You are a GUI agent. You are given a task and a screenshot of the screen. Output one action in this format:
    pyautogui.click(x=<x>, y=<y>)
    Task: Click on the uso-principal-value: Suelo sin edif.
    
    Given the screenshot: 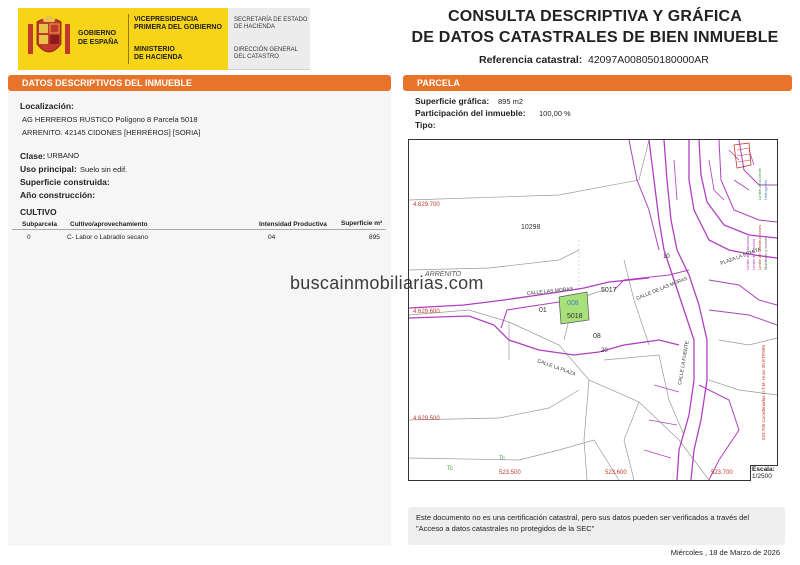 What is the action you would take?
    pyautogui.click(x=104, y=169)
    